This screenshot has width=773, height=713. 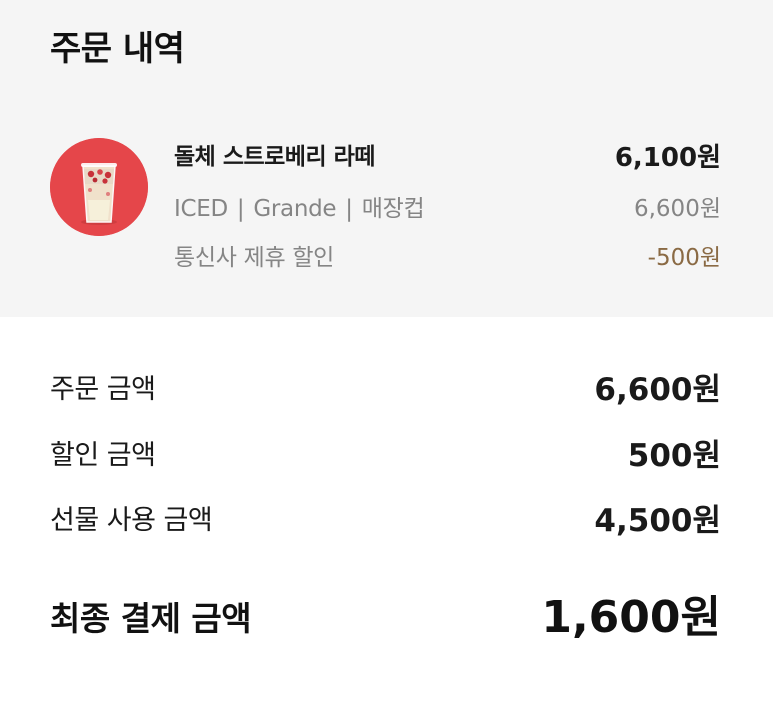 I want to click on gift-amount-value: 4,500원, so click(x=657, y=521).